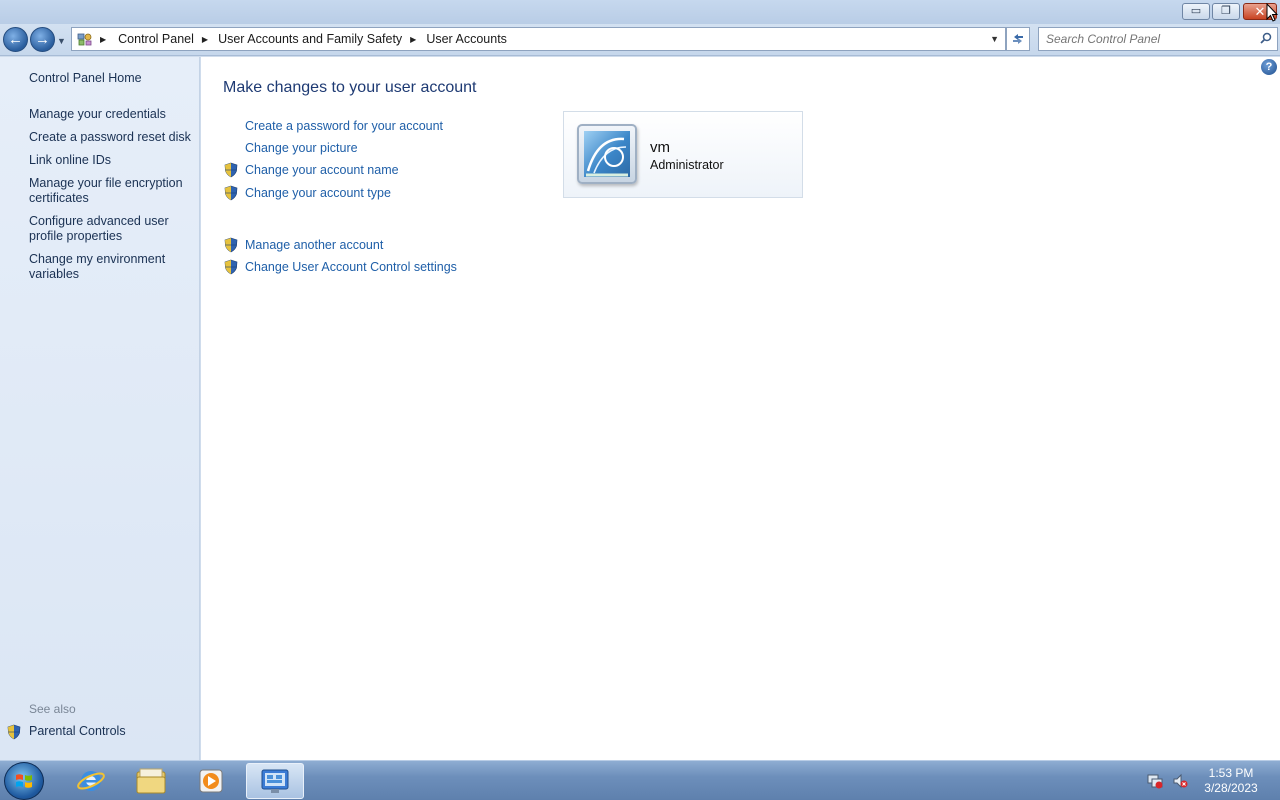 This screenshot has height=800, width=1280. What do you see at coordinates (344, 126) in the screenshot?
I see `create-password-link: Create a password for your account` at bounding box center [344, 126].